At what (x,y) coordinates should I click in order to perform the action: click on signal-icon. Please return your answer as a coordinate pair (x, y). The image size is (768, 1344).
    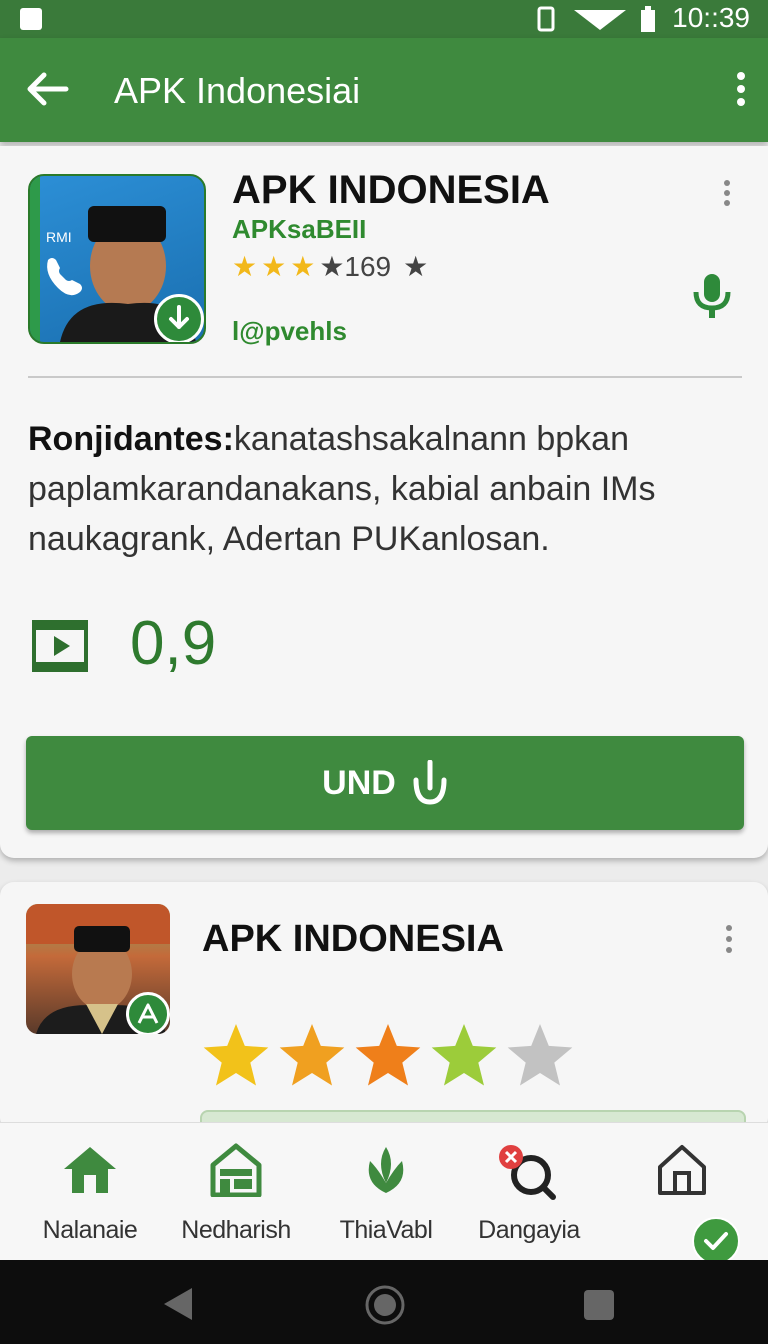
    Looking at the image, I should click on (600, 20).